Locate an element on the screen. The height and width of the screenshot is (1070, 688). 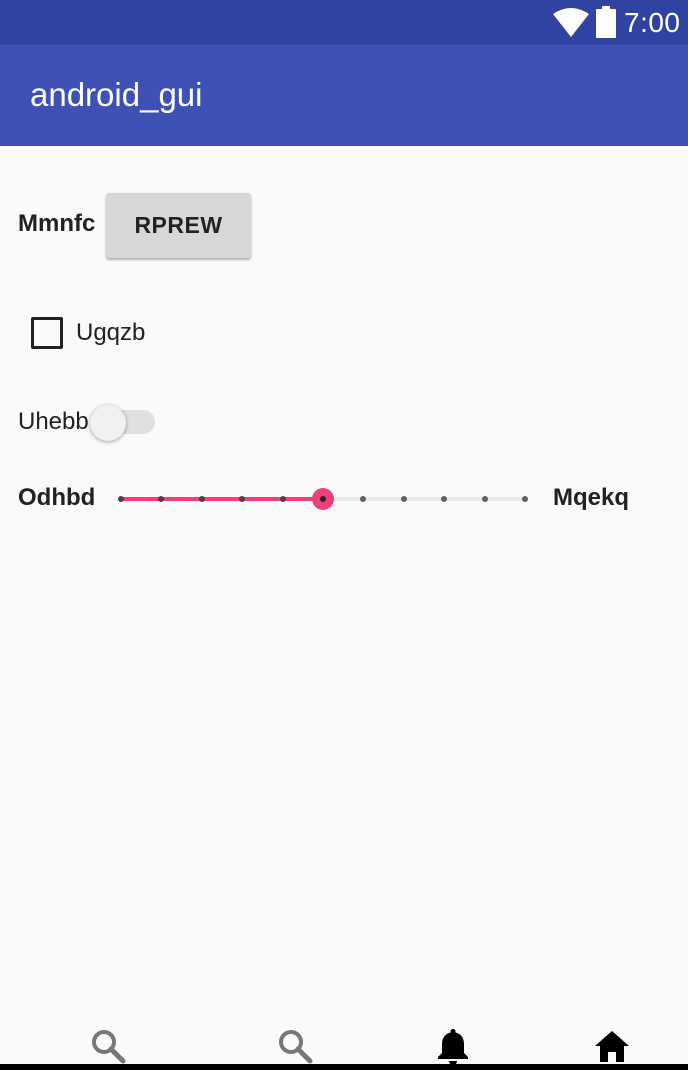
nav-item-home is located at coordinates (612, 1046).